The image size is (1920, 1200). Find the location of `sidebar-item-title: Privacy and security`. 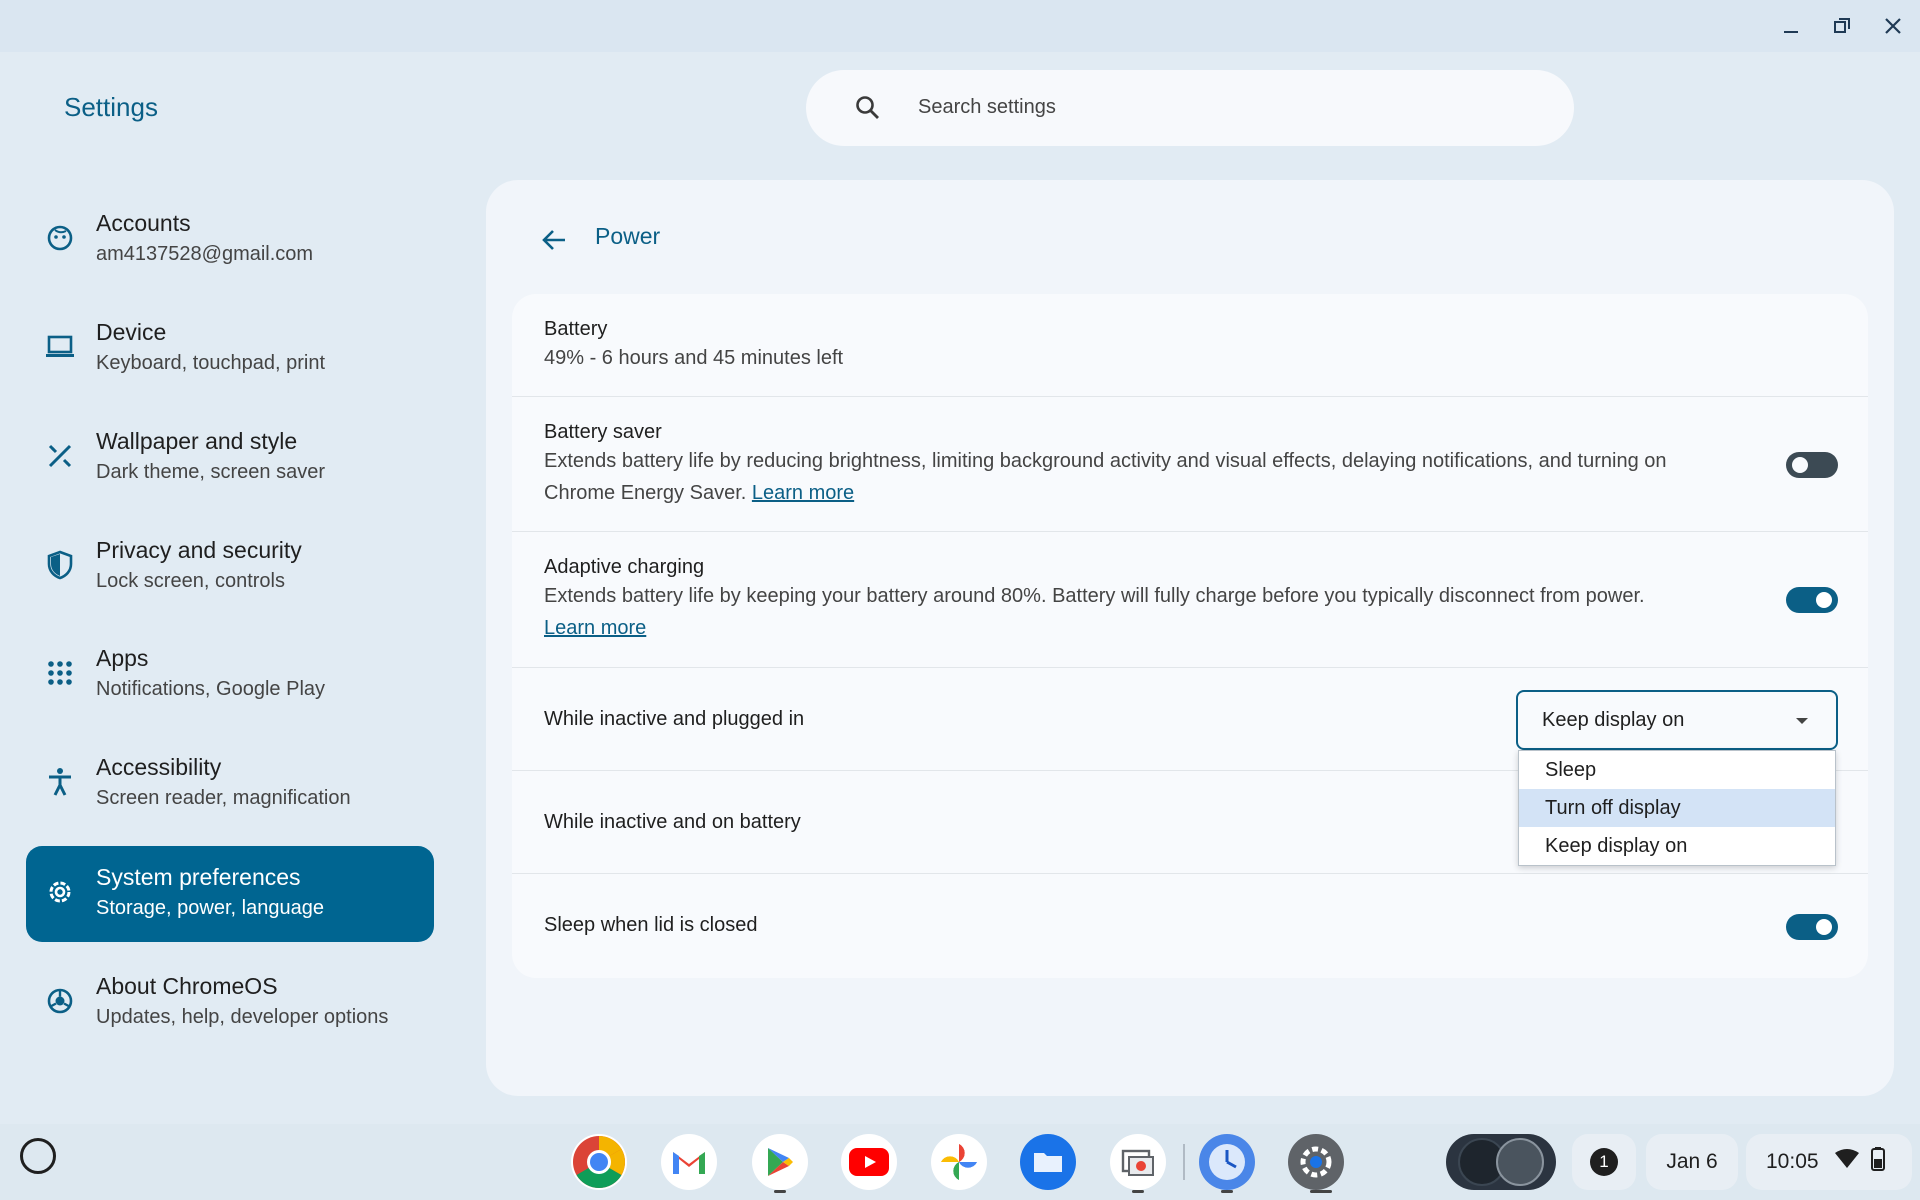

sidebar-item-title: Privacy and security is located at coordinates (199, 550).